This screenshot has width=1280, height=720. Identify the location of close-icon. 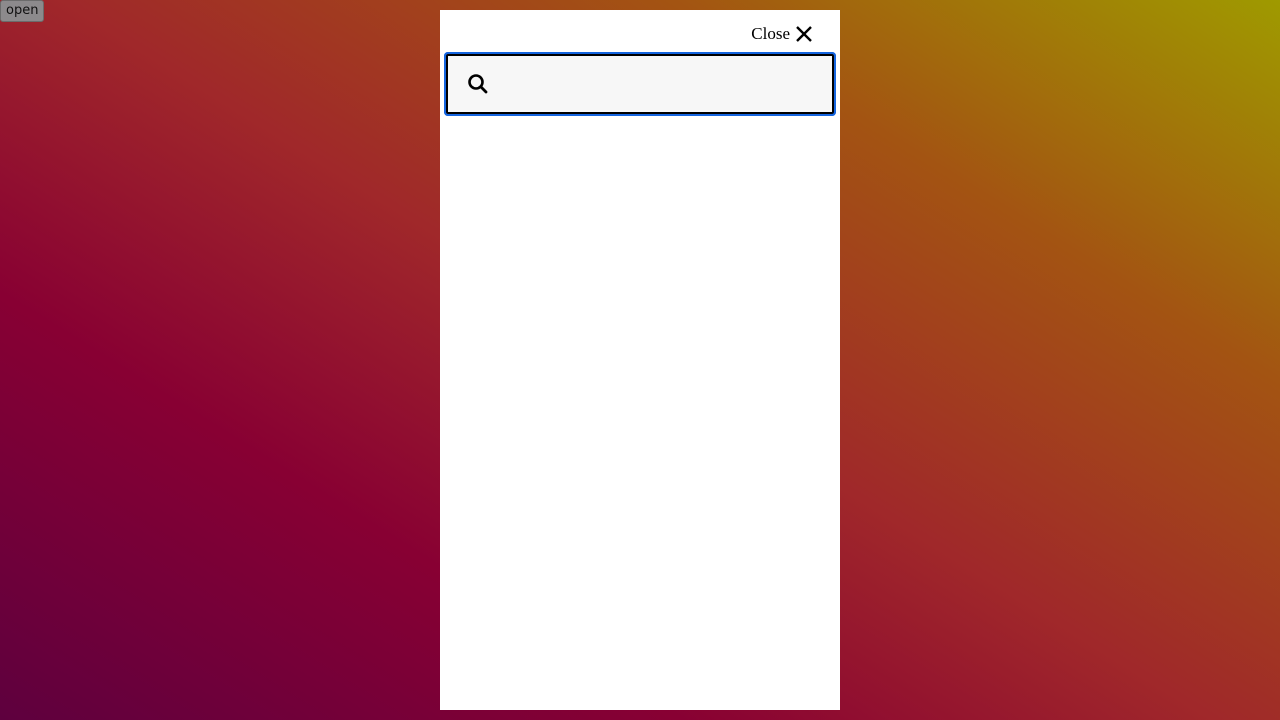
(804, 34).